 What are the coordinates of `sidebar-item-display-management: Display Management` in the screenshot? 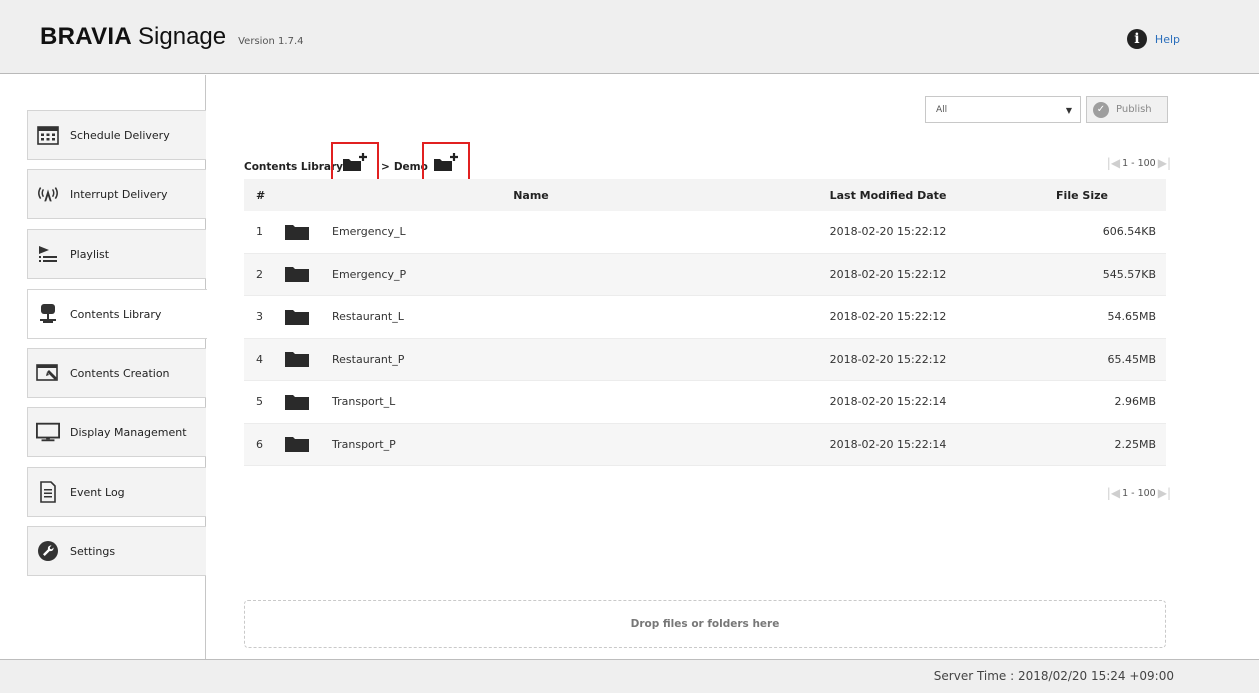 It's located at (116, 432).